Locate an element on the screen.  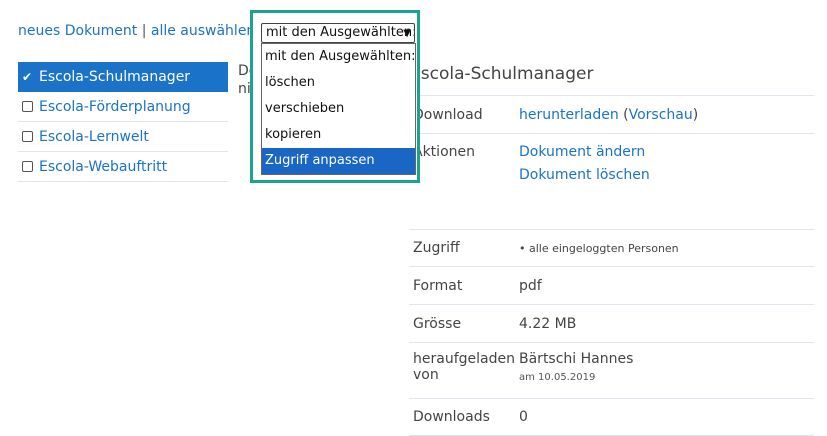
file-item-schulmanager: ✔ Escola-Schulmanager is located at coordinates (123, 77).